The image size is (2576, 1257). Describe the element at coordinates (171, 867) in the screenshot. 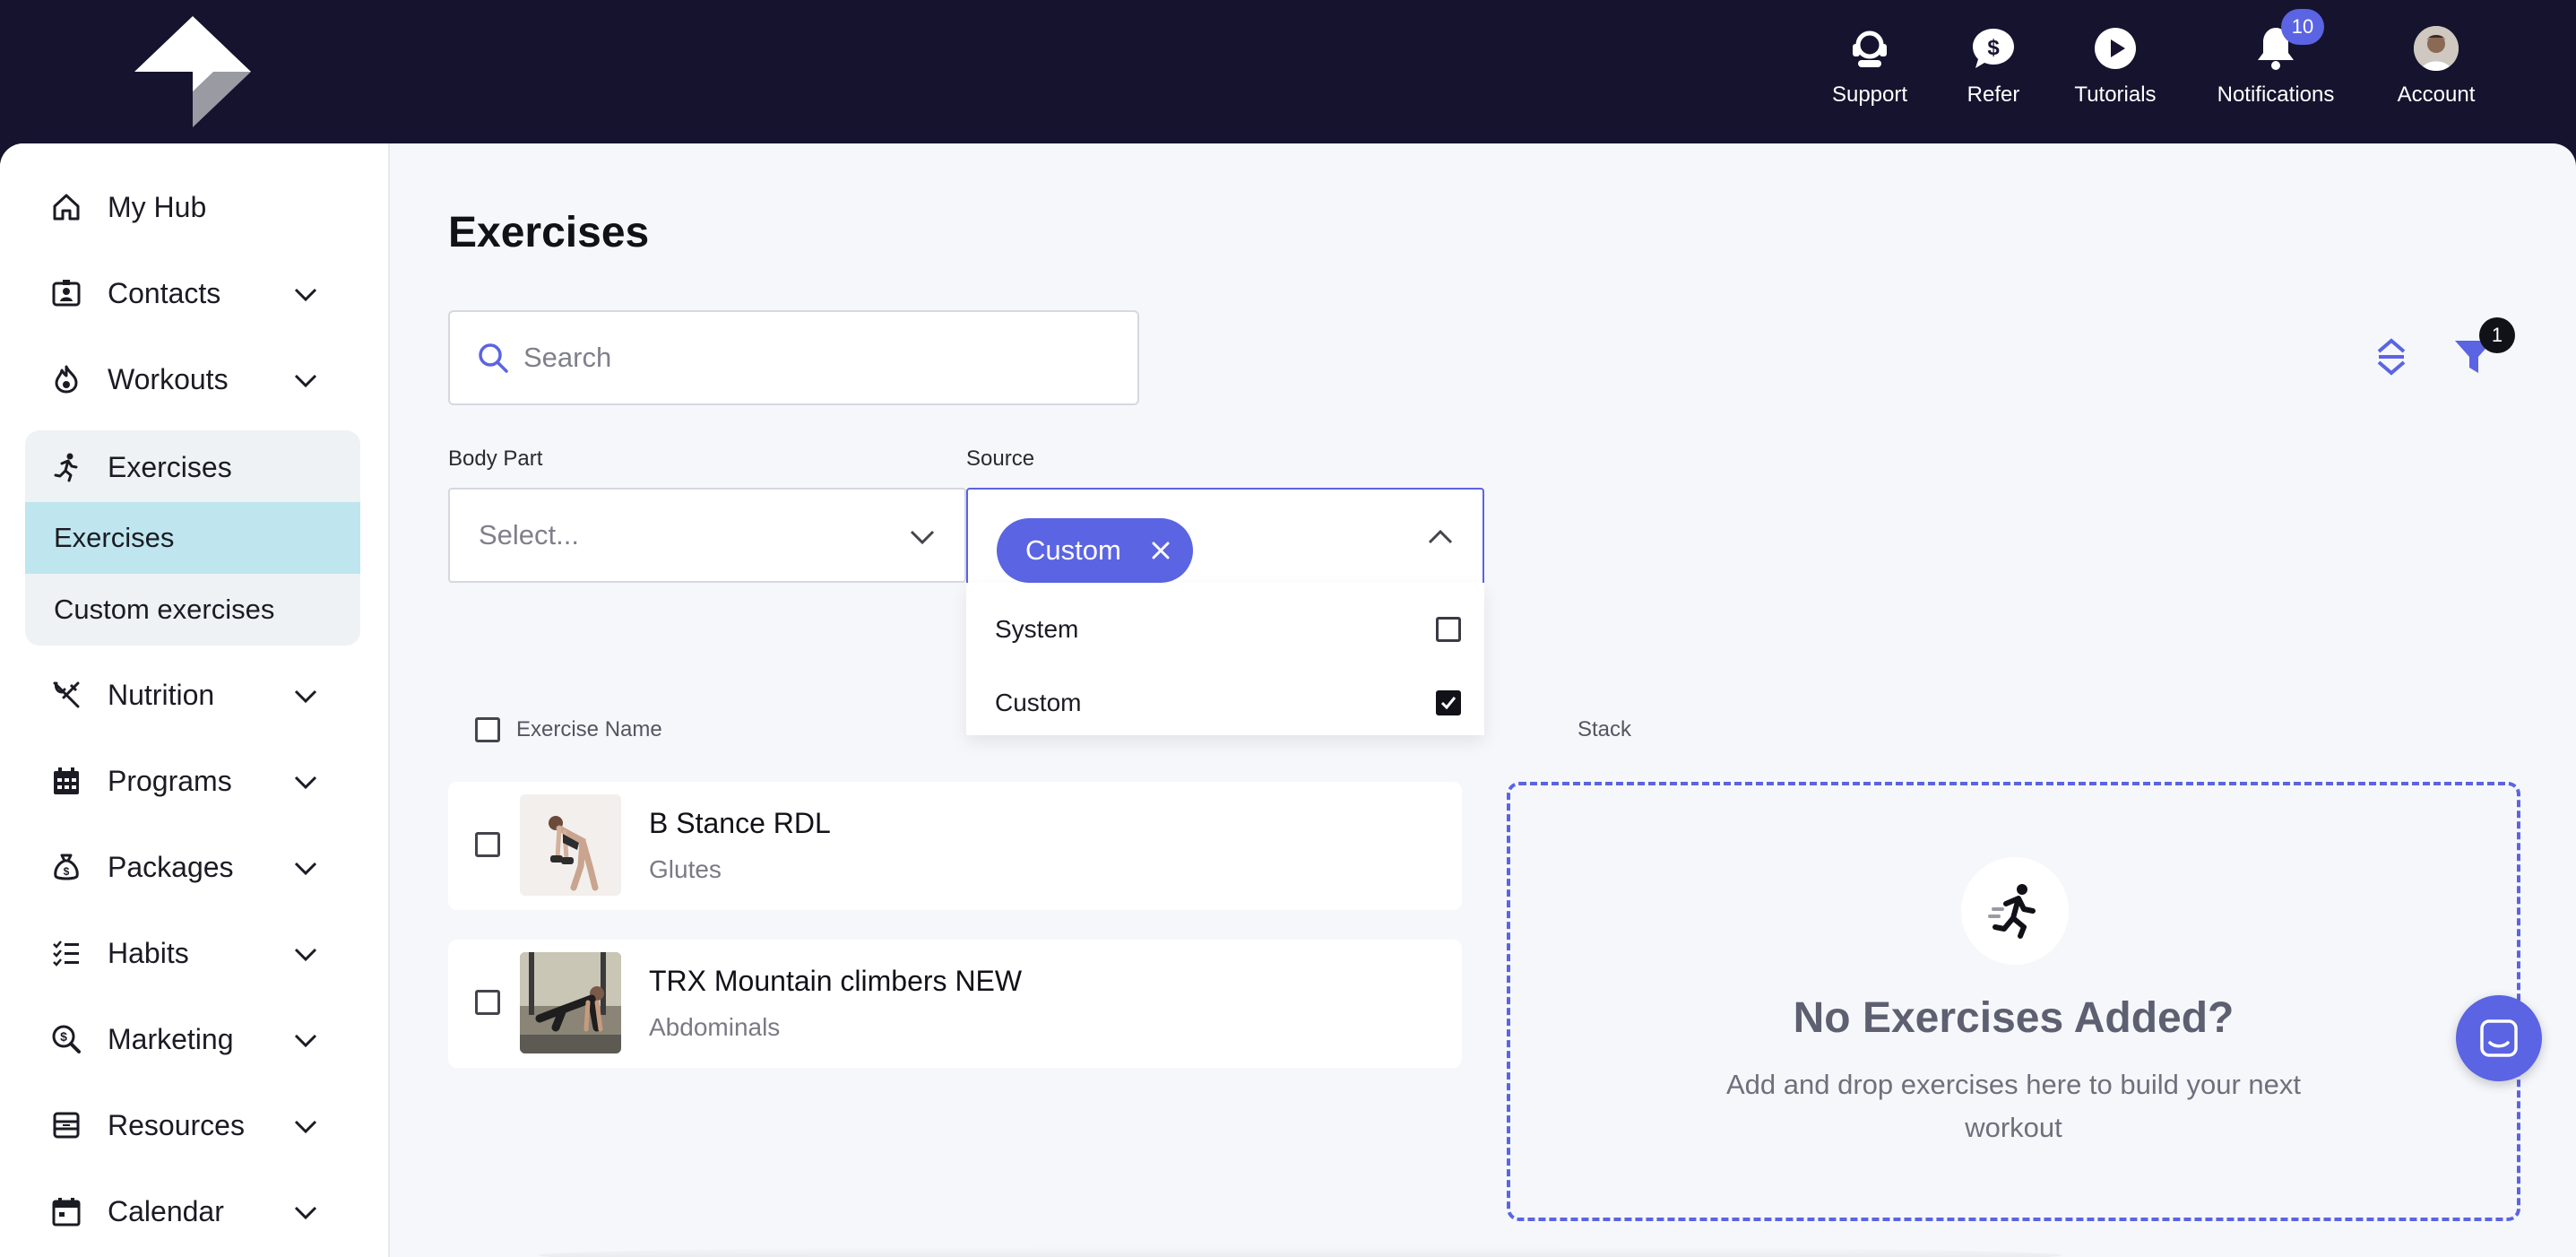

I see `sidebar-item-label: Packages` at that location.